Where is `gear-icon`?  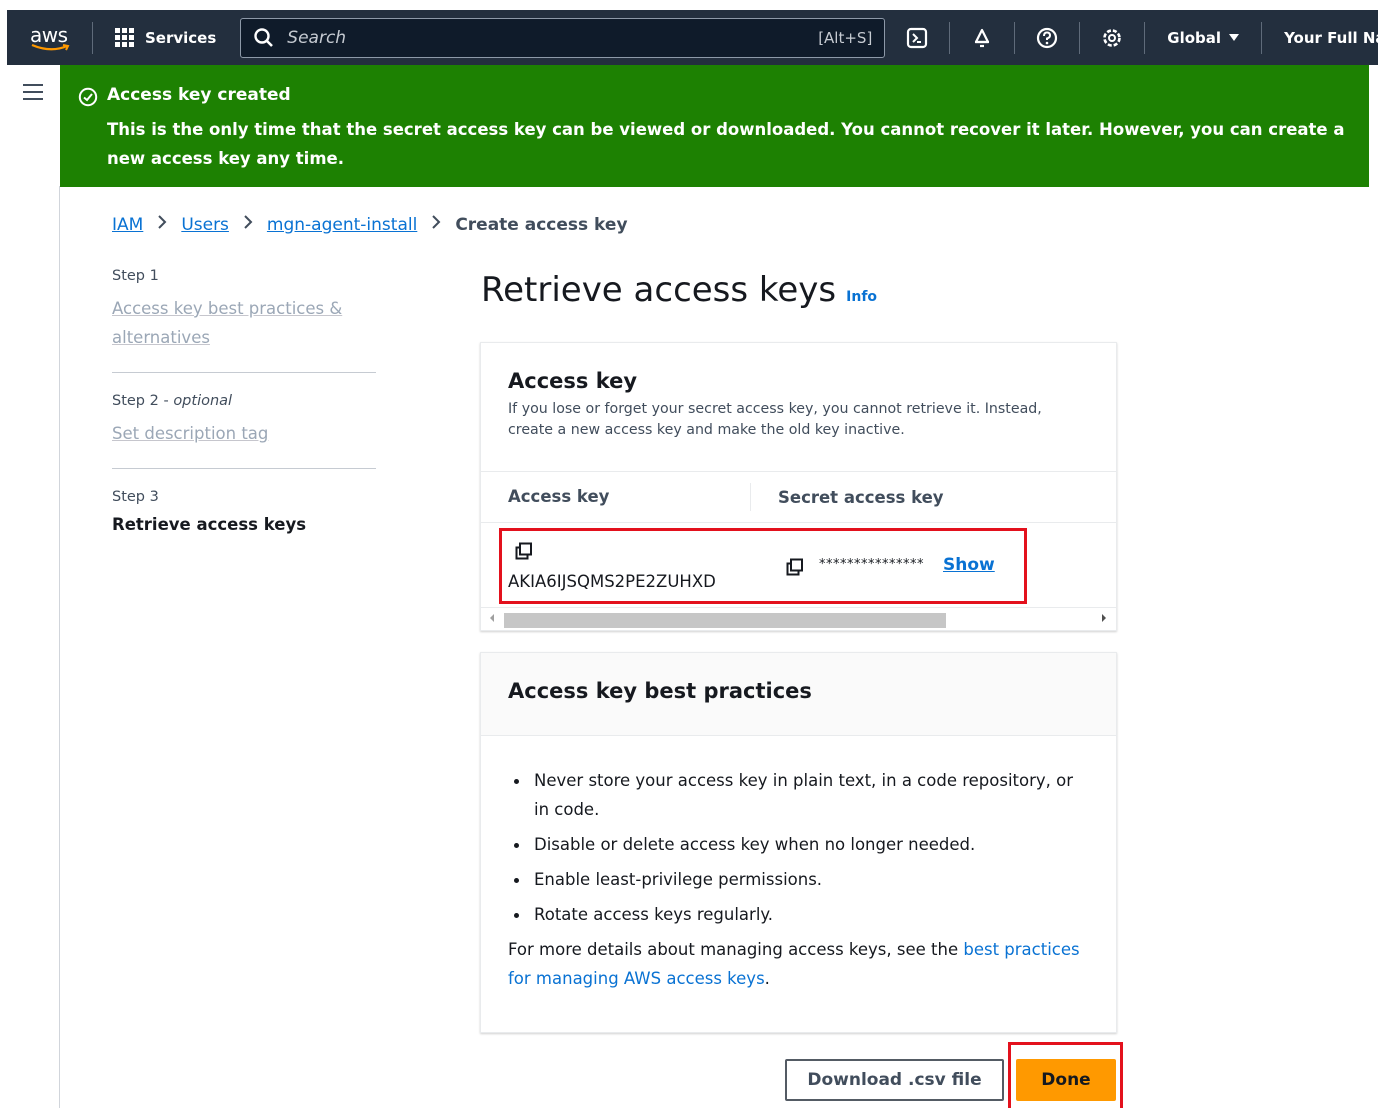 gear-icon is located at coordinates (1112, 37).